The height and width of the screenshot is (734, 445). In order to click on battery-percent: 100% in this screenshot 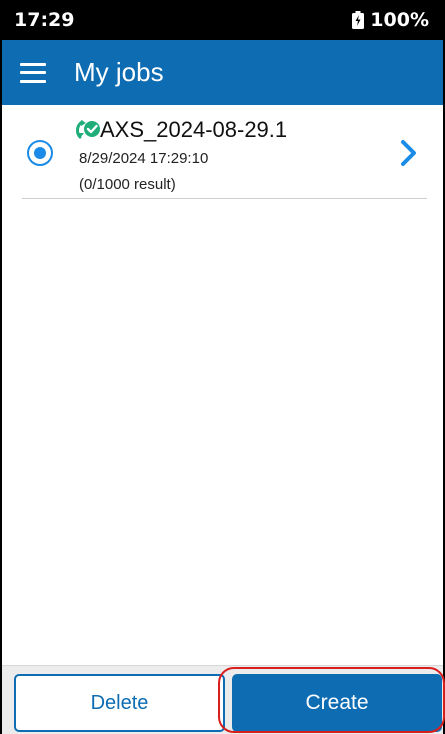, I will do `click(399, 20)`.